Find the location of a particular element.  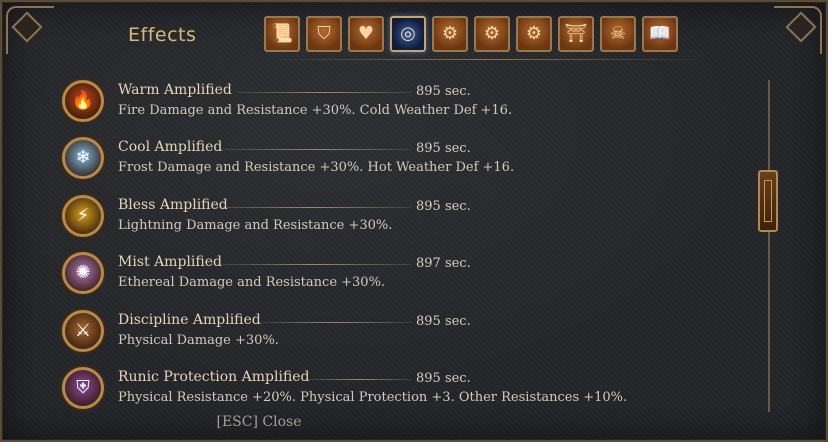

fire-icon: 🔥 is located at coordinates (83, 101).